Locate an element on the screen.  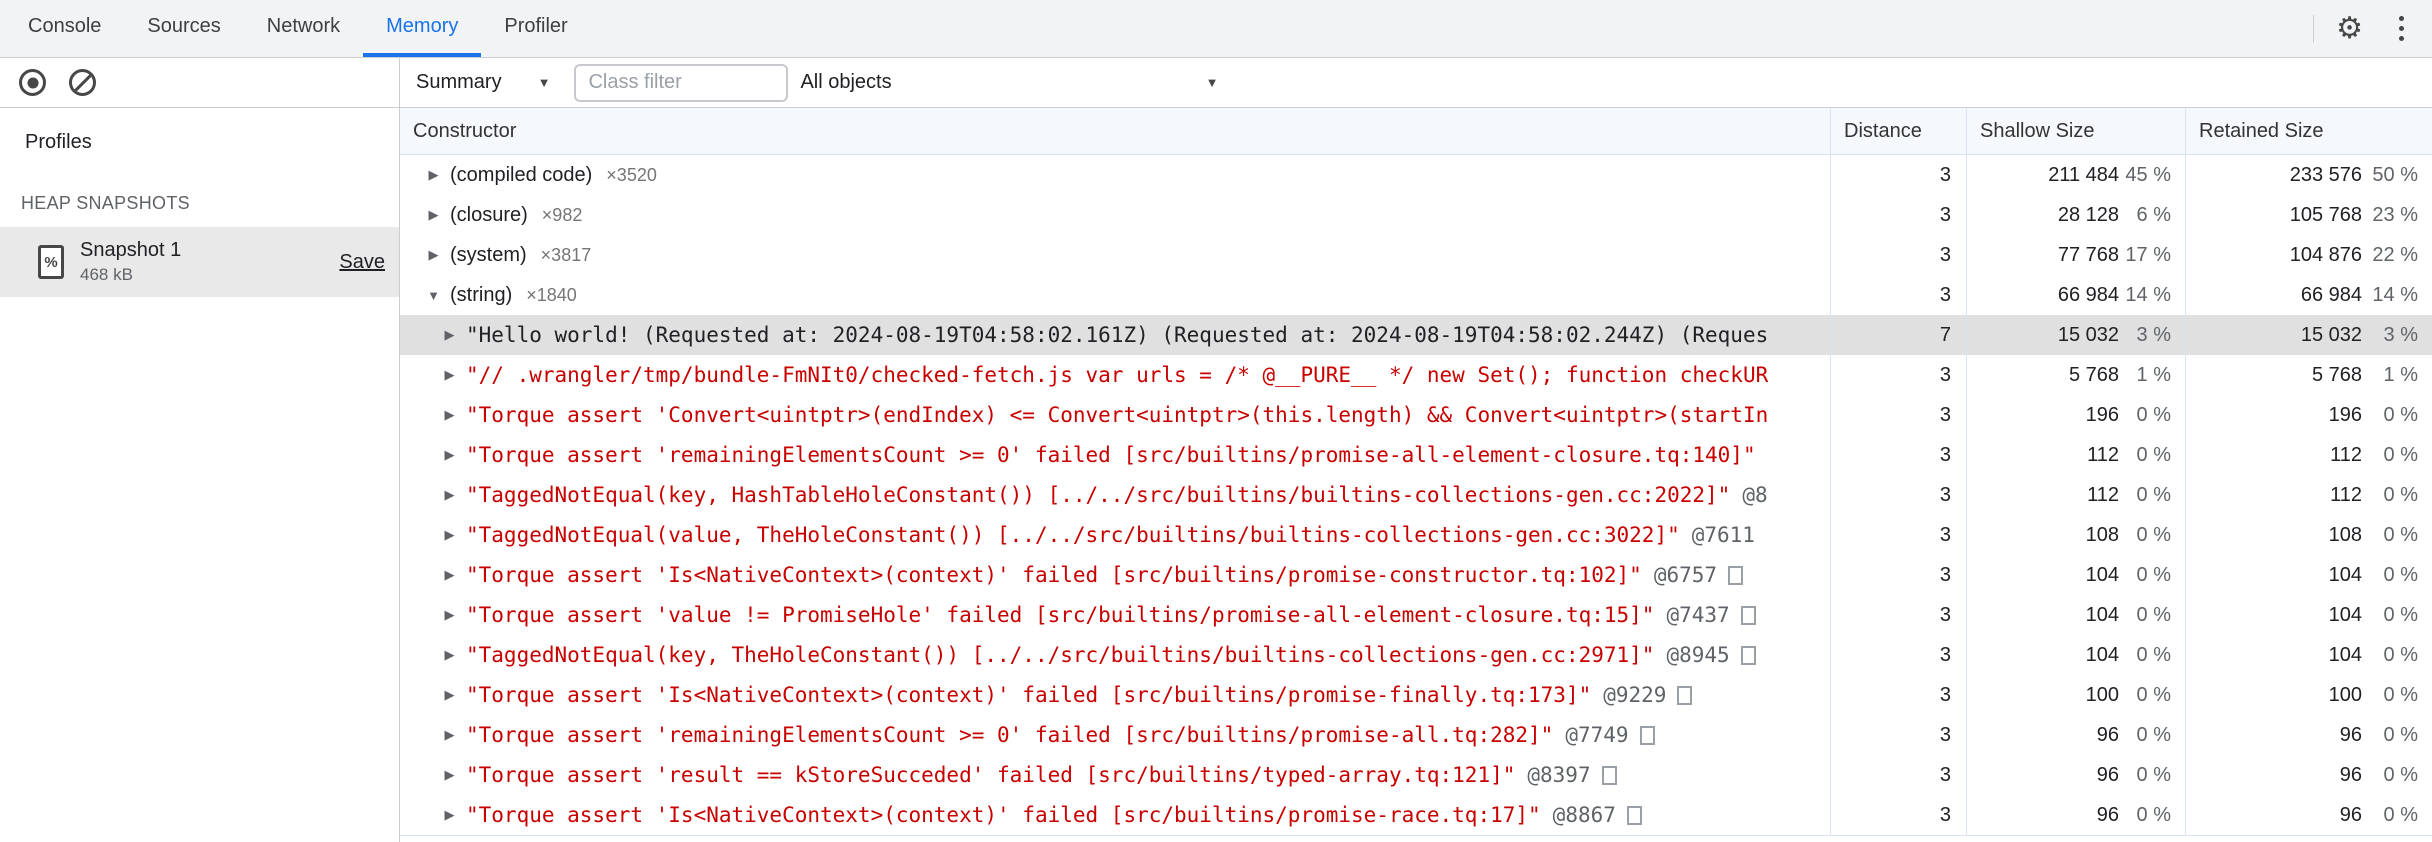
object-id: @8397 is located at coordinates (1559, 775).